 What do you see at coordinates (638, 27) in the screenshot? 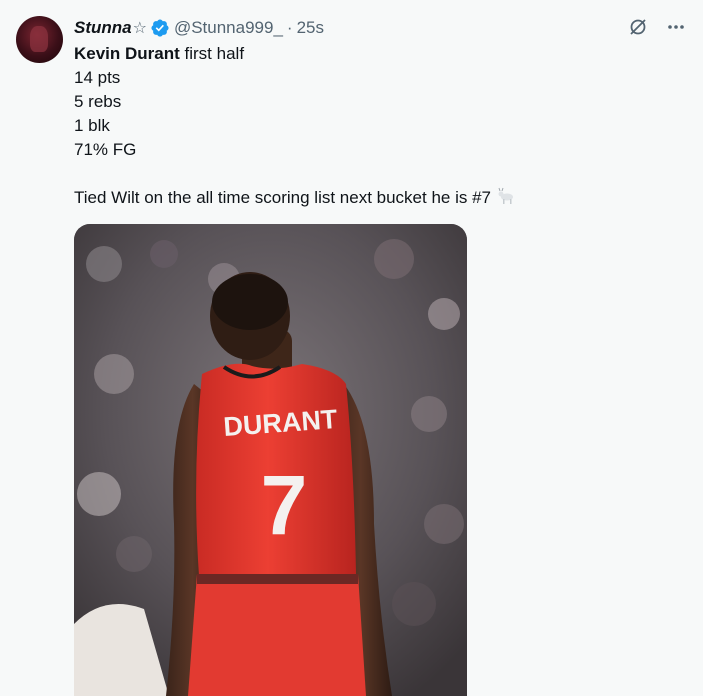
I see `grok-icon` at bounding box center [638, 27].